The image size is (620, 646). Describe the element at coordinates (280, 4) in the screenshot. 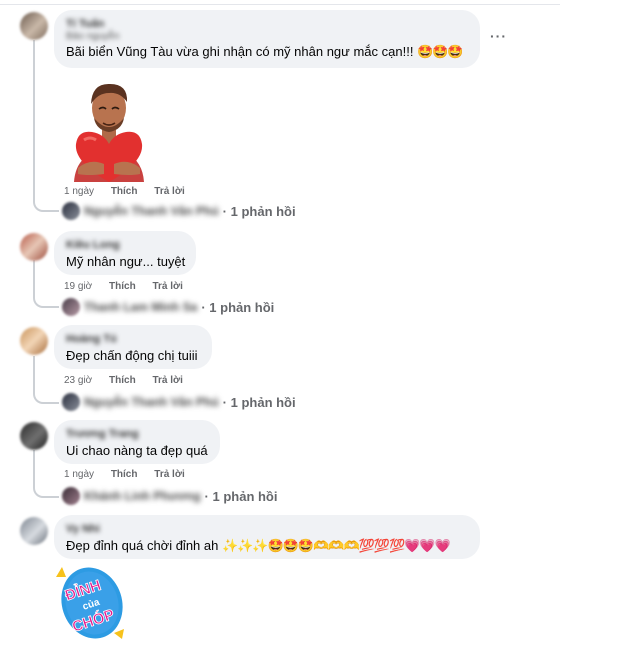

I see `top-divider` at that location.